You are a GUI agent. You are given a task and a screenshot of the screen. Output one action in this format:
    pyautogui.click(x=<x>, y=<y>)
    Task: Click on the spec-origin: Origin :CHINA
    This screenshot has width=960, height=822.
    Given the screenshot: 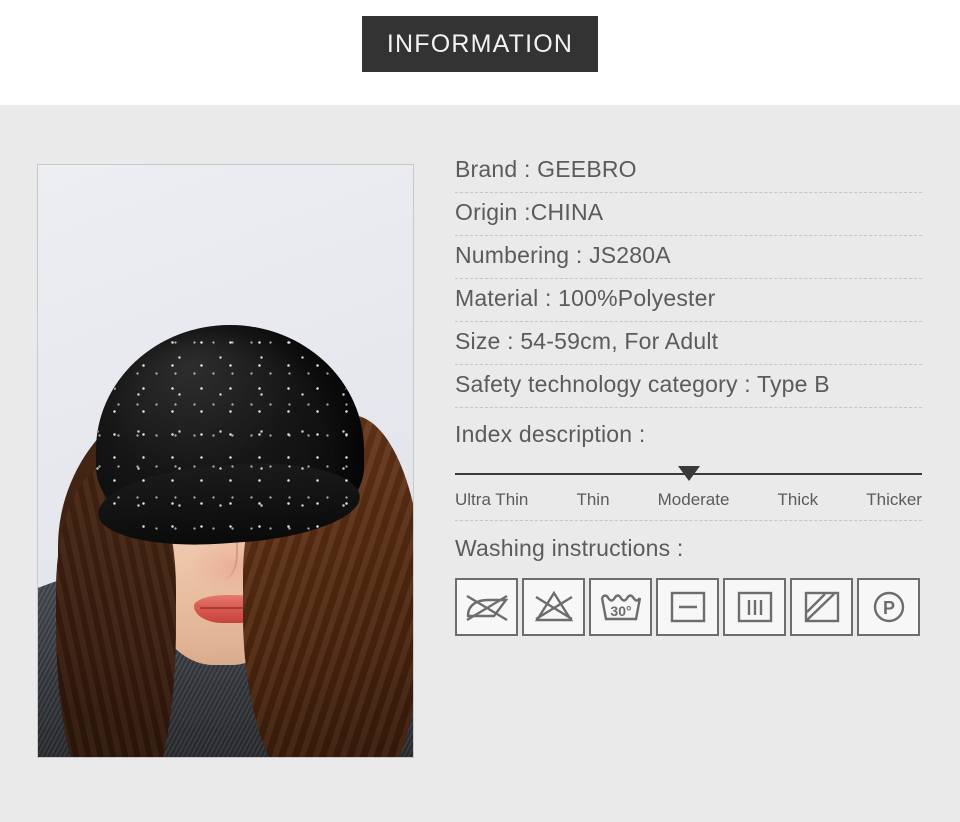 What is the action you would take?
    pyautogui.click(x=529, y=212)
    